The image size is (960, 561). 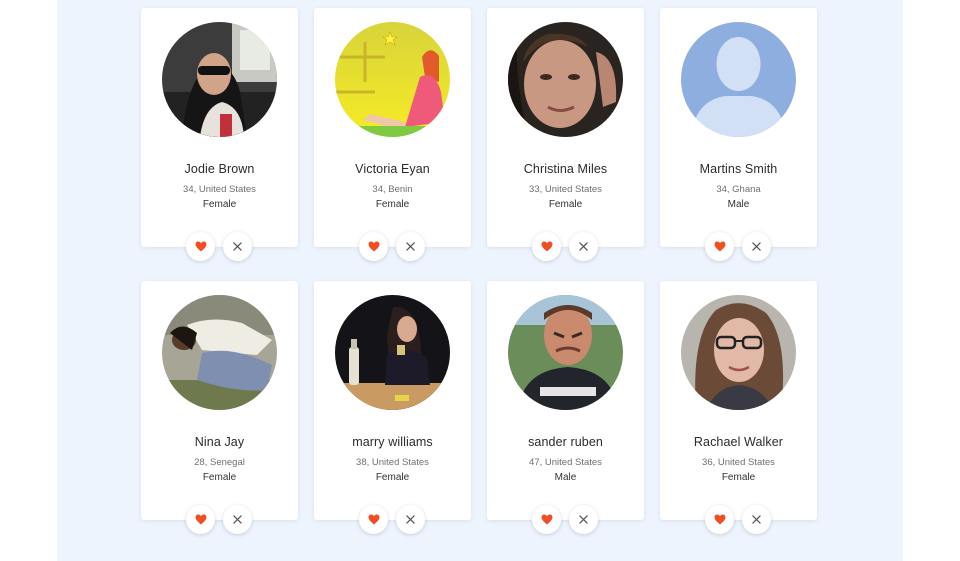 What do you see at coordinates (565, 442) in the screenshot?
I see `profile-name: sander ruben` at bounding box center [565, 442].